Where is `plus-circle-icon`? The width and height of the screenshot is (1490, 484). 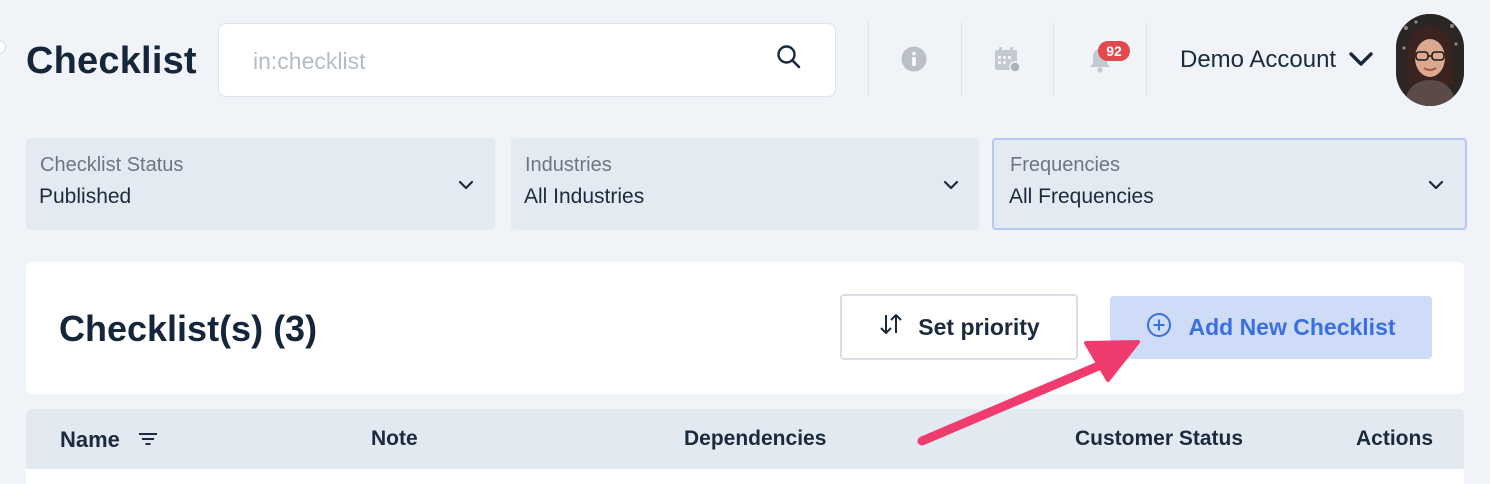 plus-circle-icon is located at coordinates (1159, 328).